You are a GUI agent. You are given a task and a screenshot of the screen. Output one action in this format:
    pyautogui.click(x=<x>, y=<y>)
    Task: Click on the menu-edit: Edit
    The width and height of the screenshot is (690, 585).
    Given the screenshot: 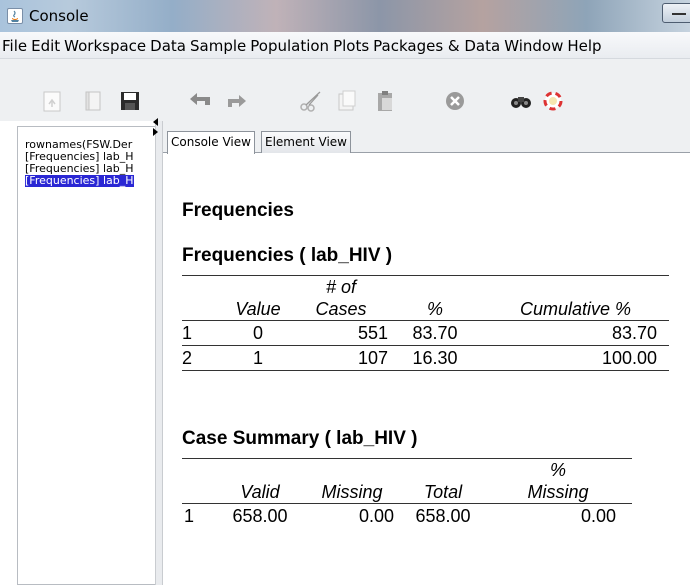 What is the action you would take?
    pyautogui.click(x=45, y=46)
    